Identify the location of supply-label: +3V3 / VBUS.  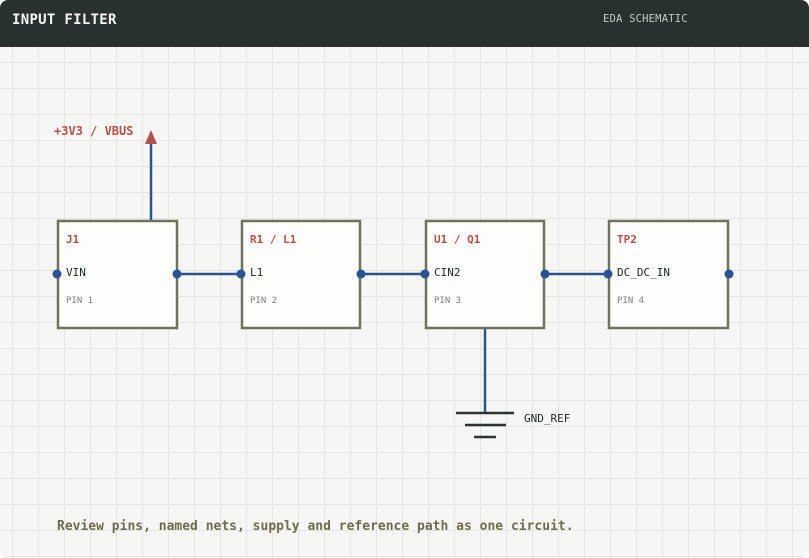
(93, 131).